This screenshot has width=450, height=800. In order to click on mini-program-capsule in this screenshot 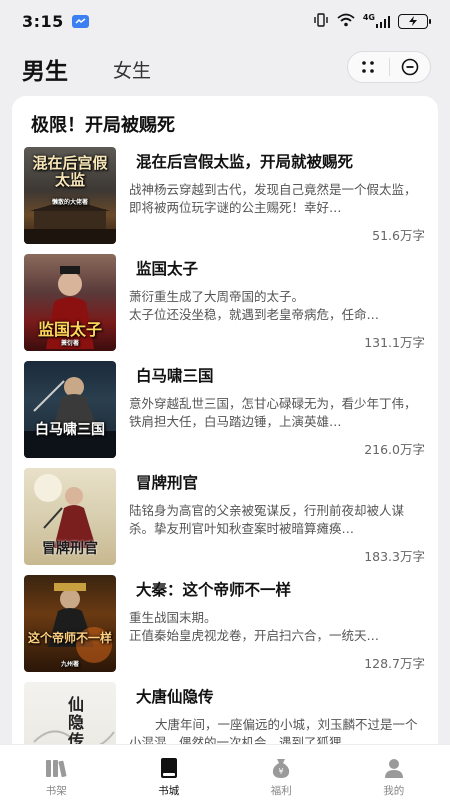, I will do `click(389, 67)`.